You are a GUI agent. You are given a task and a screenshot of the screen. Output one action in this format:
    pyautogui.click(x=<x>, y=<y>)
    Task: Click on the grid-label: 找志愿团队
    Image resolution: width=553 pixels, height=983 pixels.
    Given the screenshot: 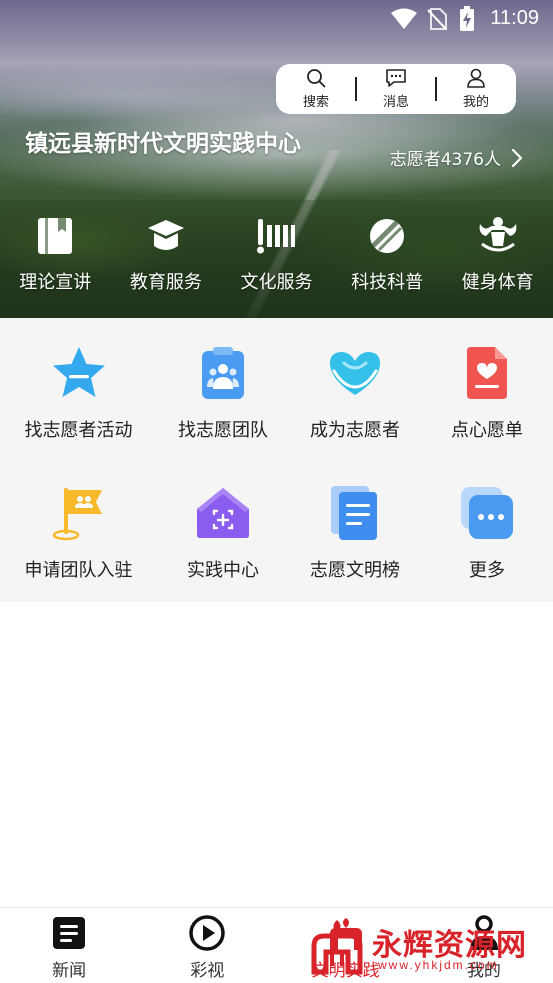 What is the action you would take?
    pyautogui.click(x=223, y=430)
    